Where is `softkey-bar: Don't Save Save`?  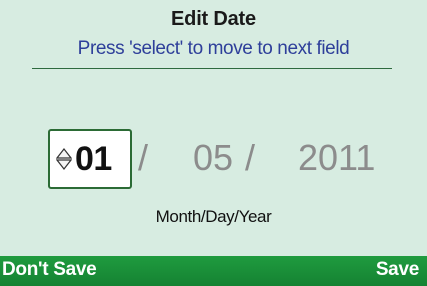 softkey-bar: Don't Save Save is located at coordinates (213, 271).